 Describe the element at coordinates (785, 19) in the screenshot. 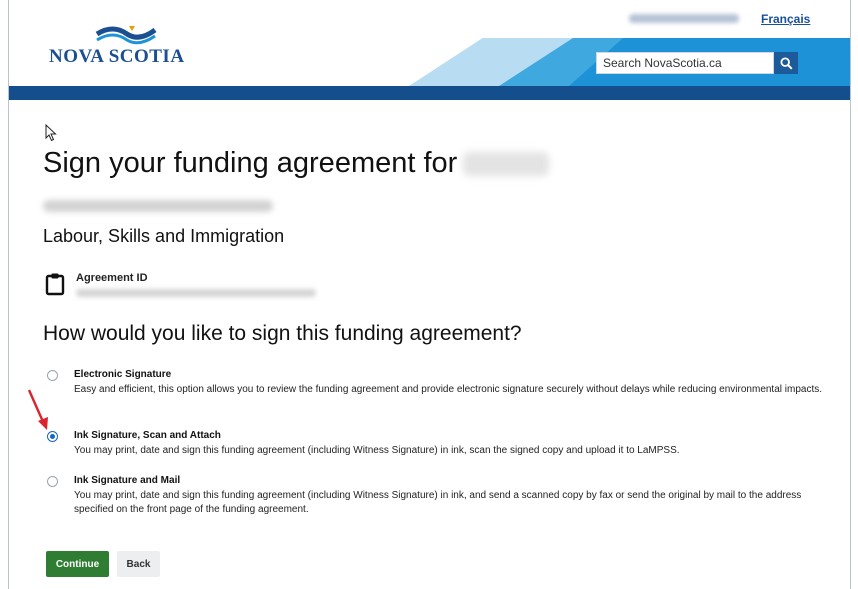

I see `language-toggle-link: Français` at that location.